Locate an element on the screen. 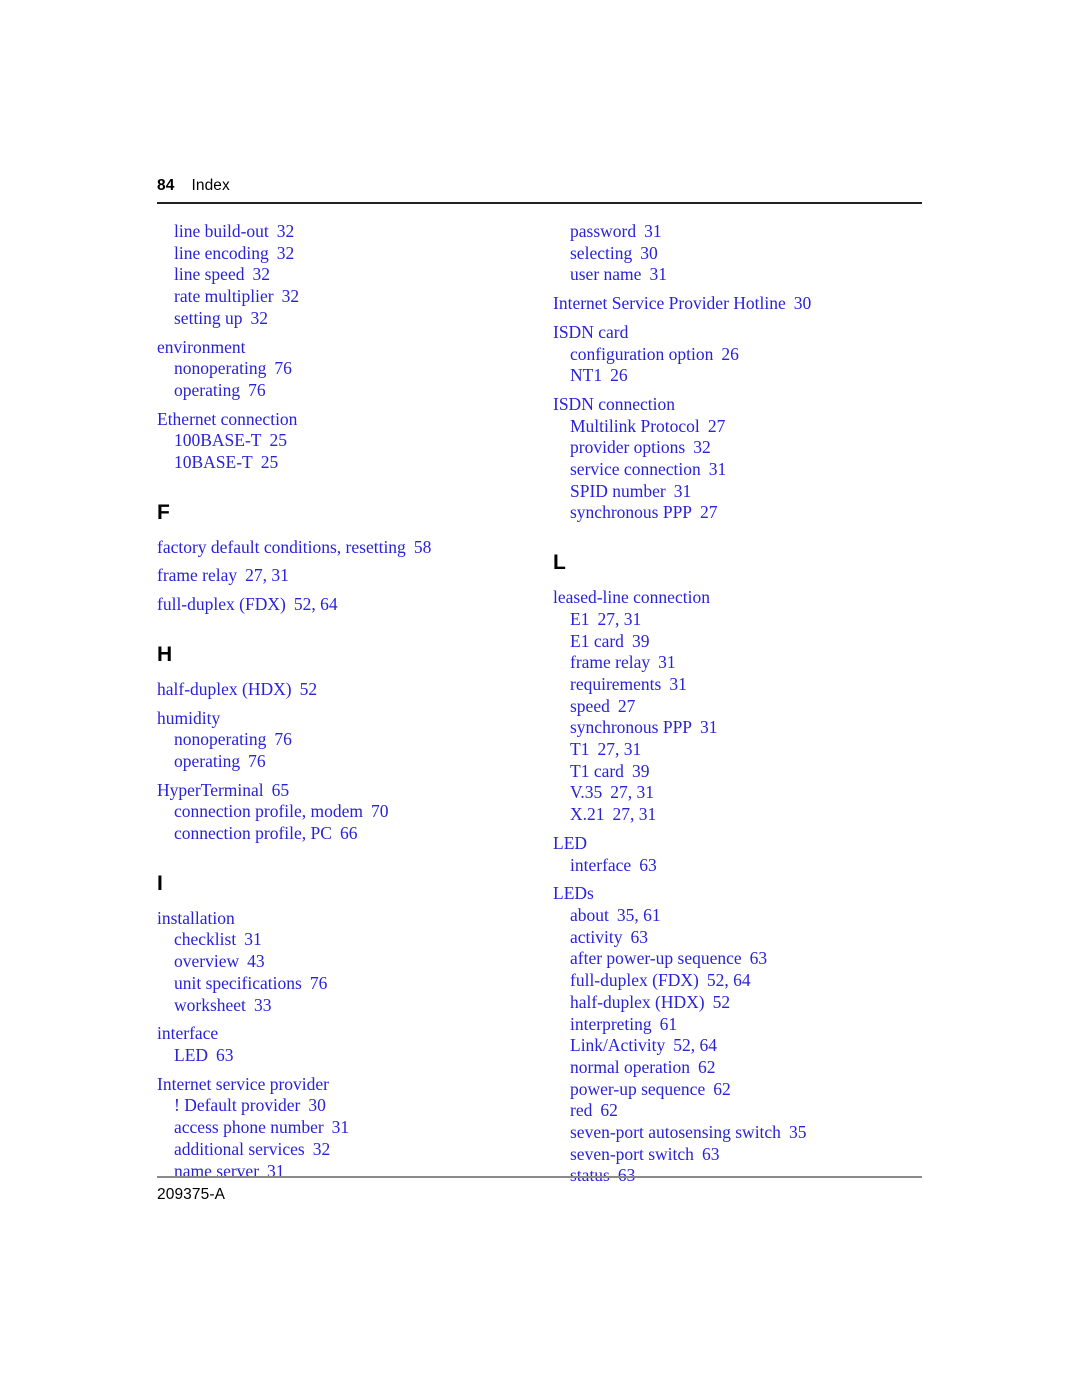 This screenshot has width=1080, height=1397. index-entry-sub: access phone number 31 is located at coordinates (352, 1128).